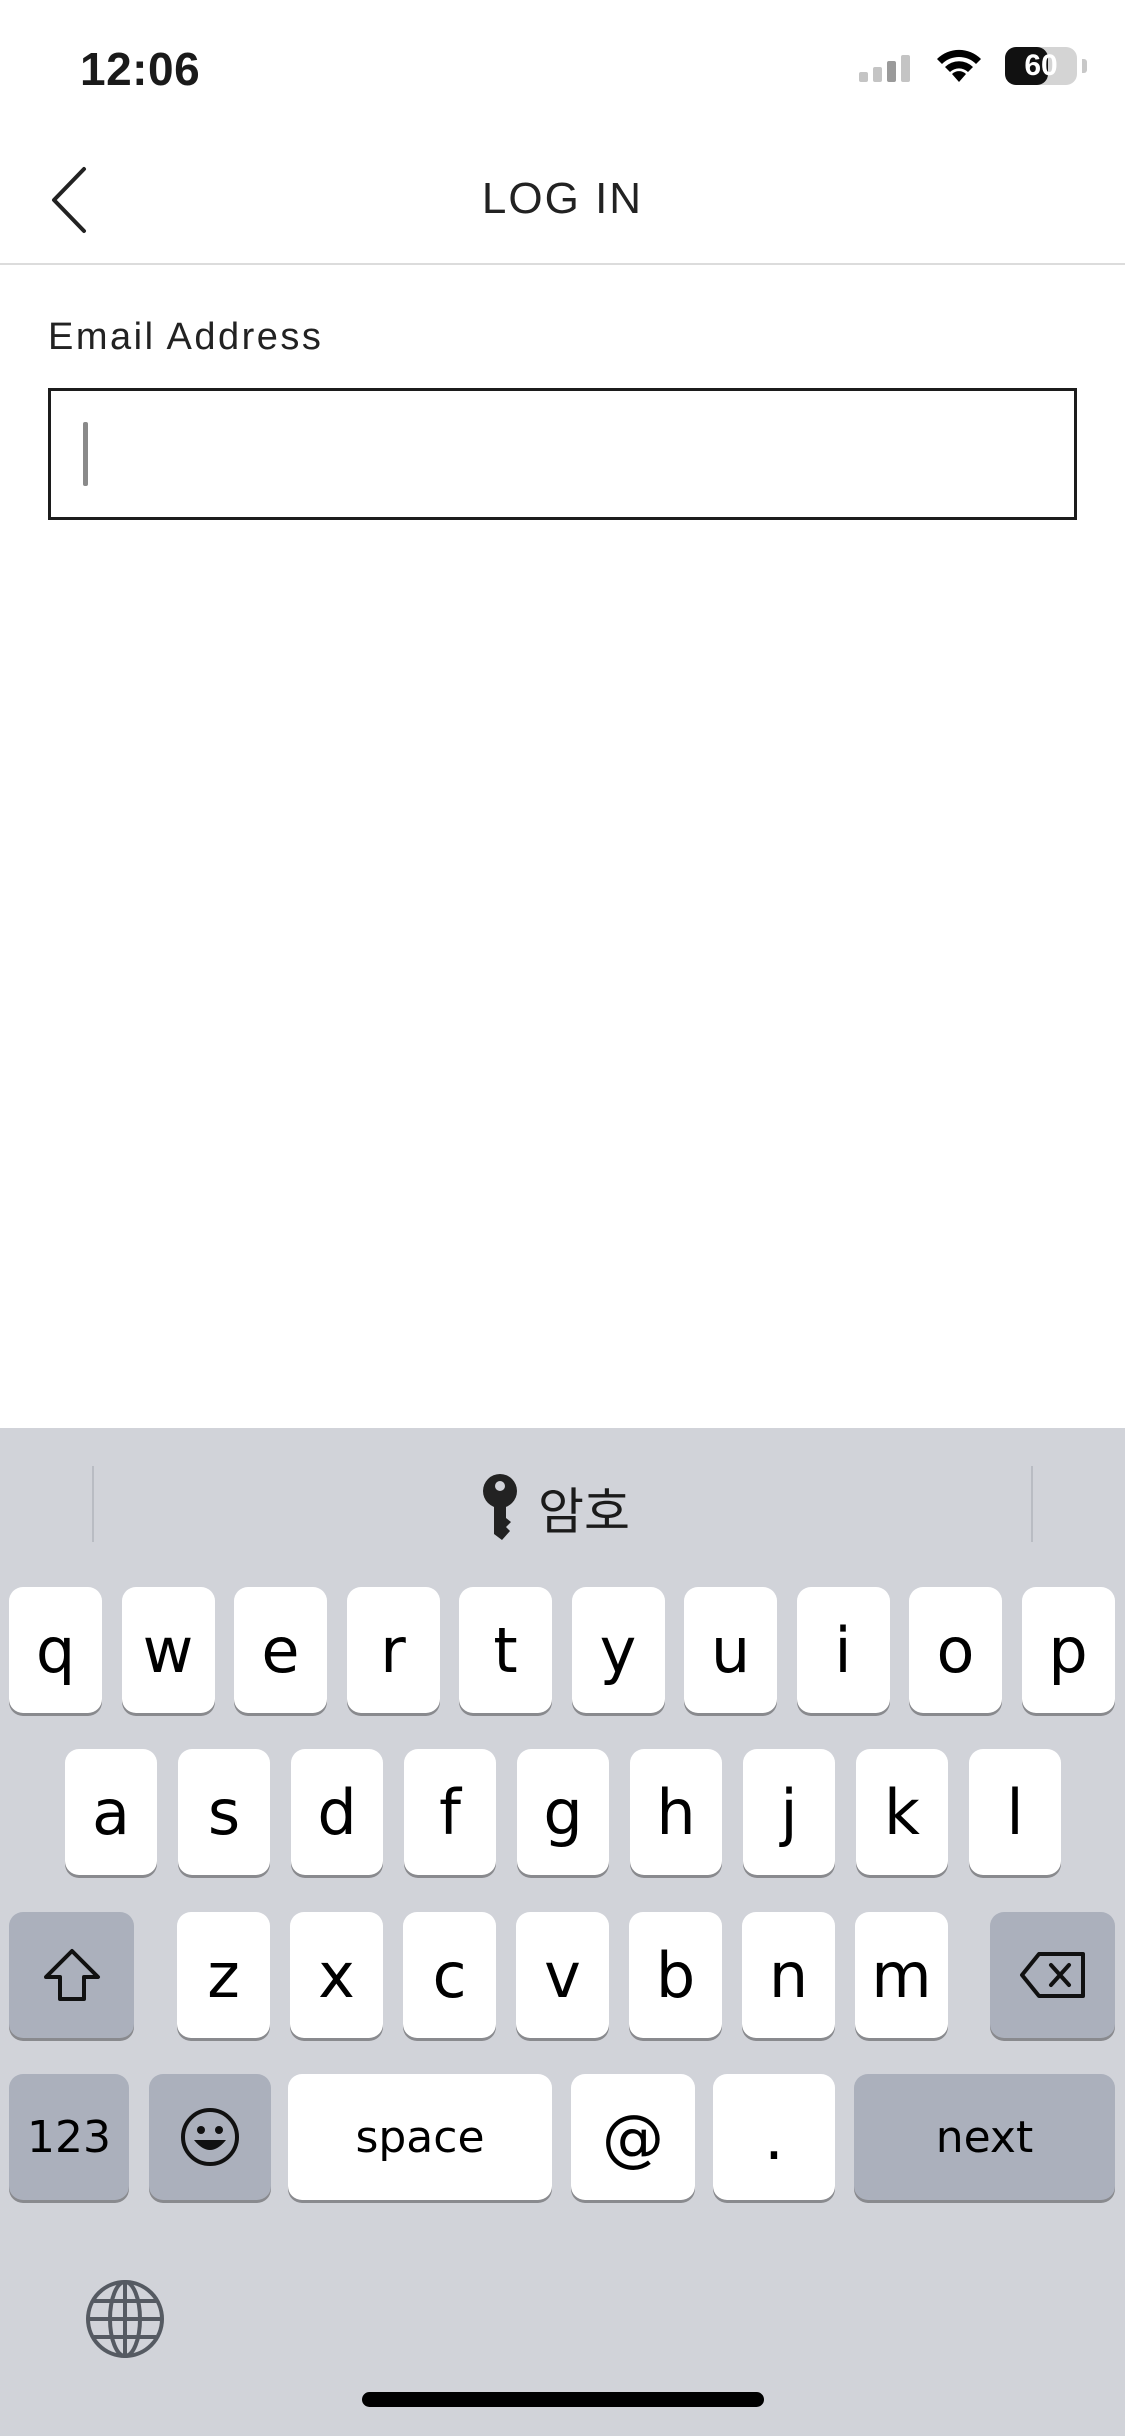  Describe the element at coordinates (500, 1507) in the screenshot. I see `key-icon` at that location.